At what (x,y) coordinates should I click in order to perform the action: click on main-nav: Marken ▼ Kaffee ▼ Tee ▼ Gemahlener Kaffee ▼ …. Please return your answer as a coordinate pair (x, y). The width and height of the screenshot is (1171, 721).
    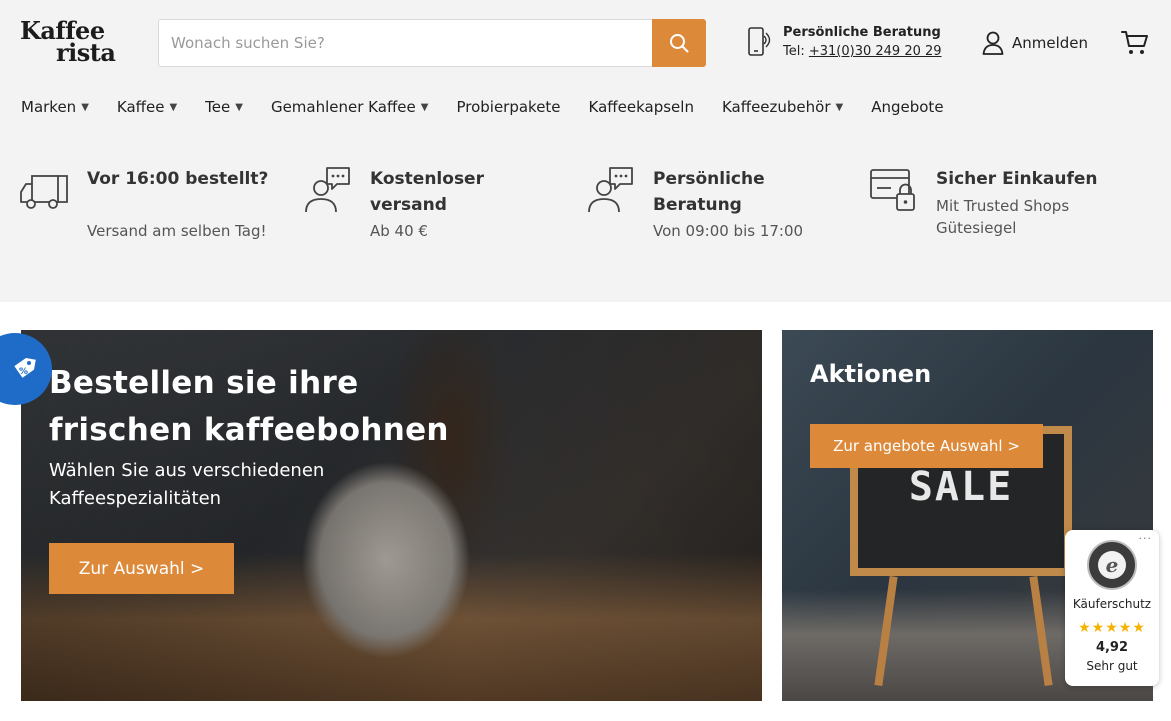
    Looking at the image, I should click on (496, 107).